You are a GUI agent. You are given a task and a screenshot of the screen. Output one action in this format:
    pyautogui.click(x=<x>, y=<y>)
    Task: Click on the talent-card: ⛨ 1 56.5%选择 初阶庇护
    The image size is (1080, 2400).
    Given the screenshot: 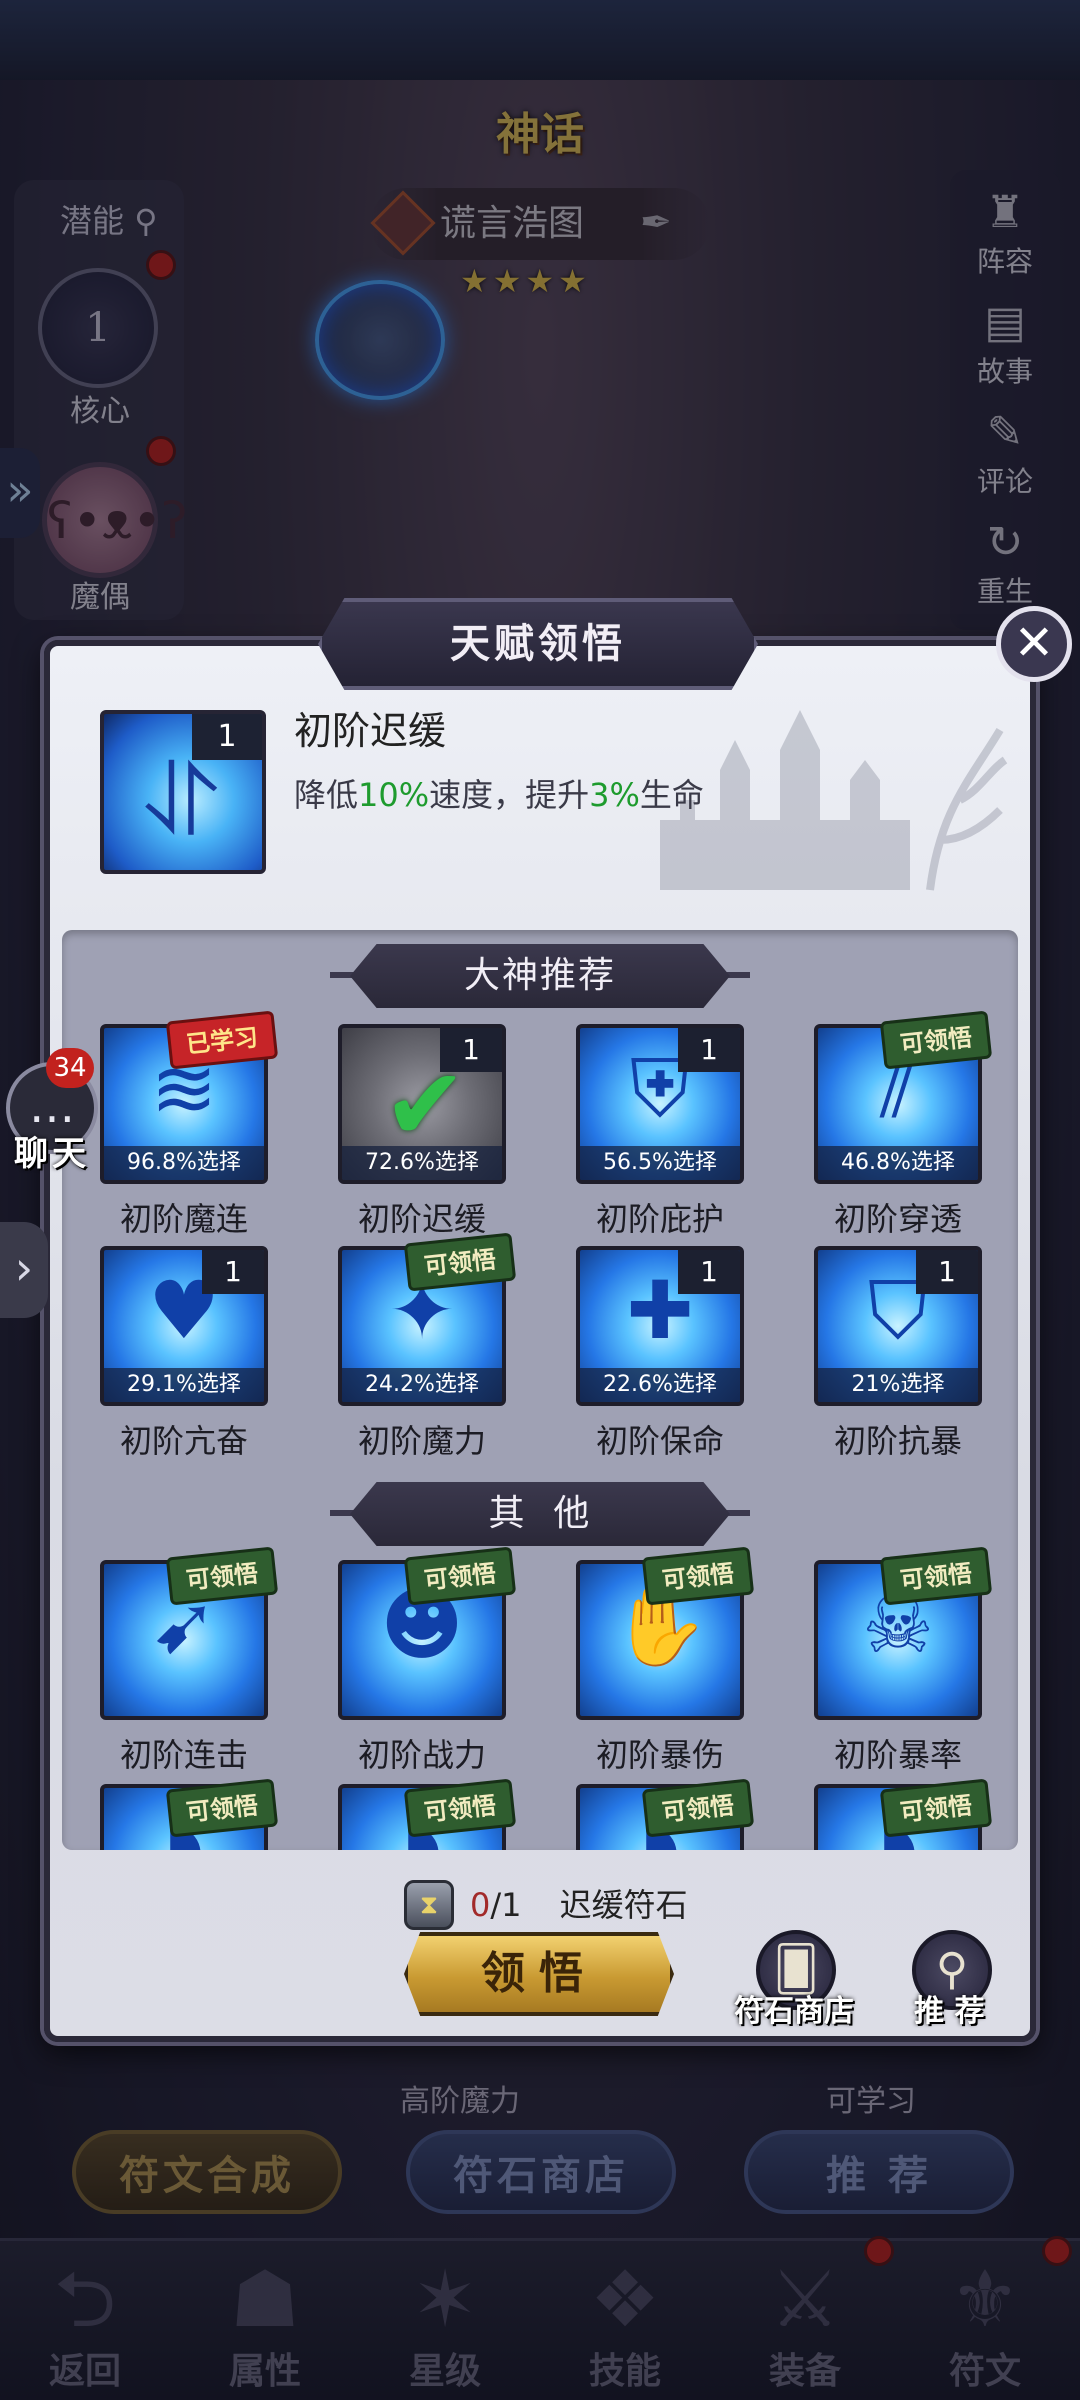 What is the action you would take?
    pyautogui.click(x=660, y=1131)
    